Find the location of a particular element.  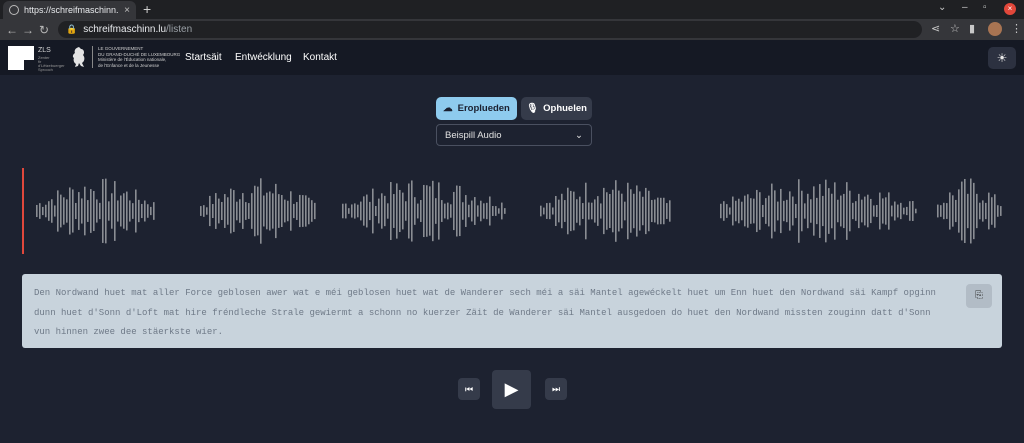

gov-line: de l'Enfance et de la Jeunesse is located at coordinates (129, 65).